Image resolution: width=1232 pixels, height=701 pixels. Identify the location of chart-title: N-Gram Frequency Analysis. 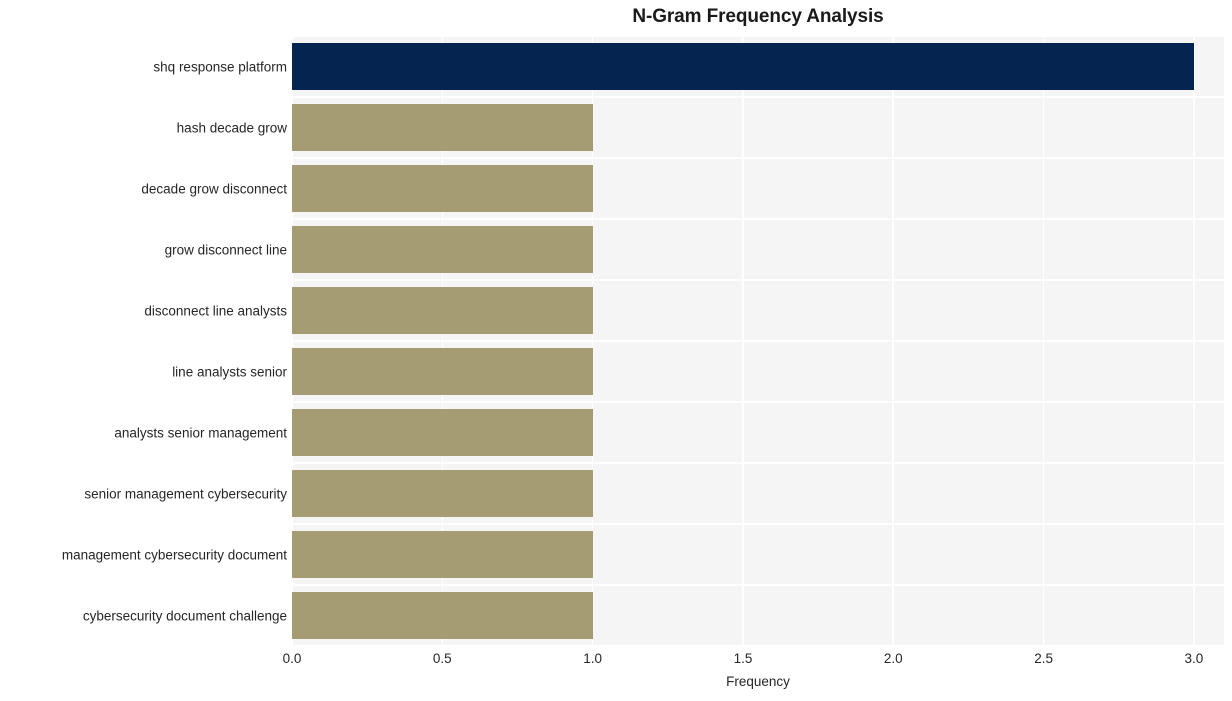
(758, 16).